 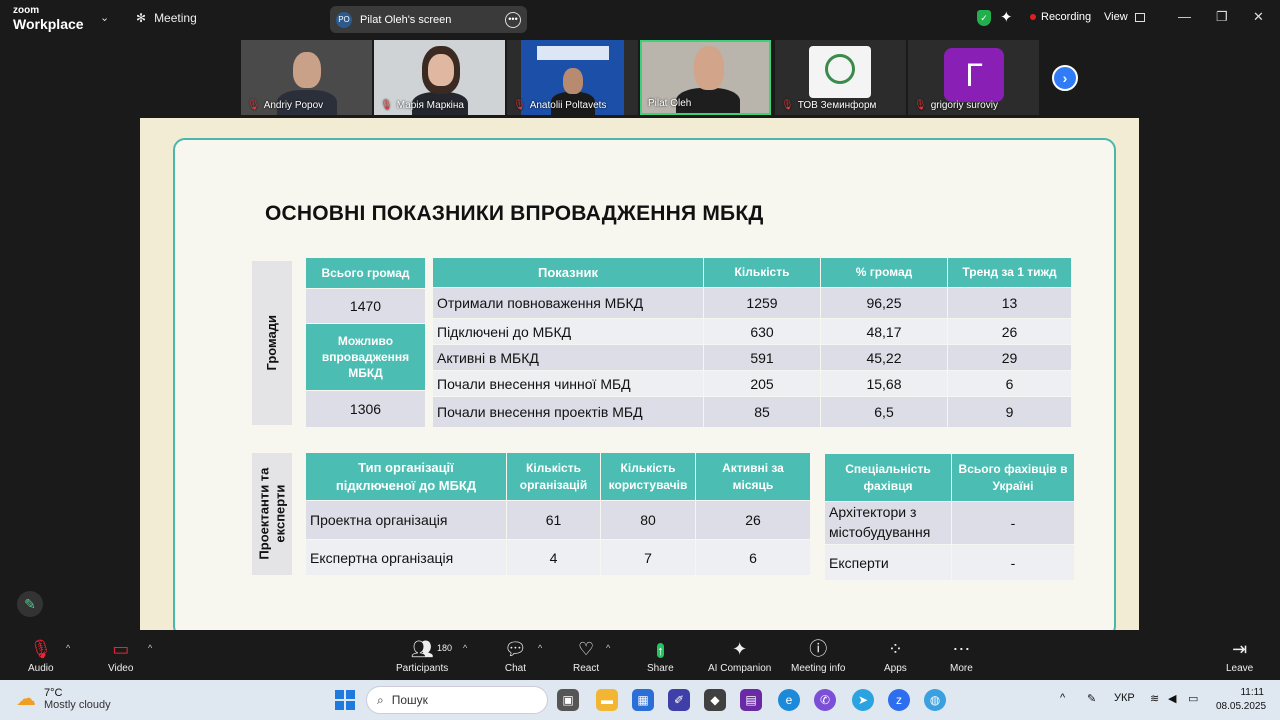 What do you see at coordinates (607, 700) in the screenshot?
I see `file-explorer-icon: ▬` at bounding box center [607, 700].